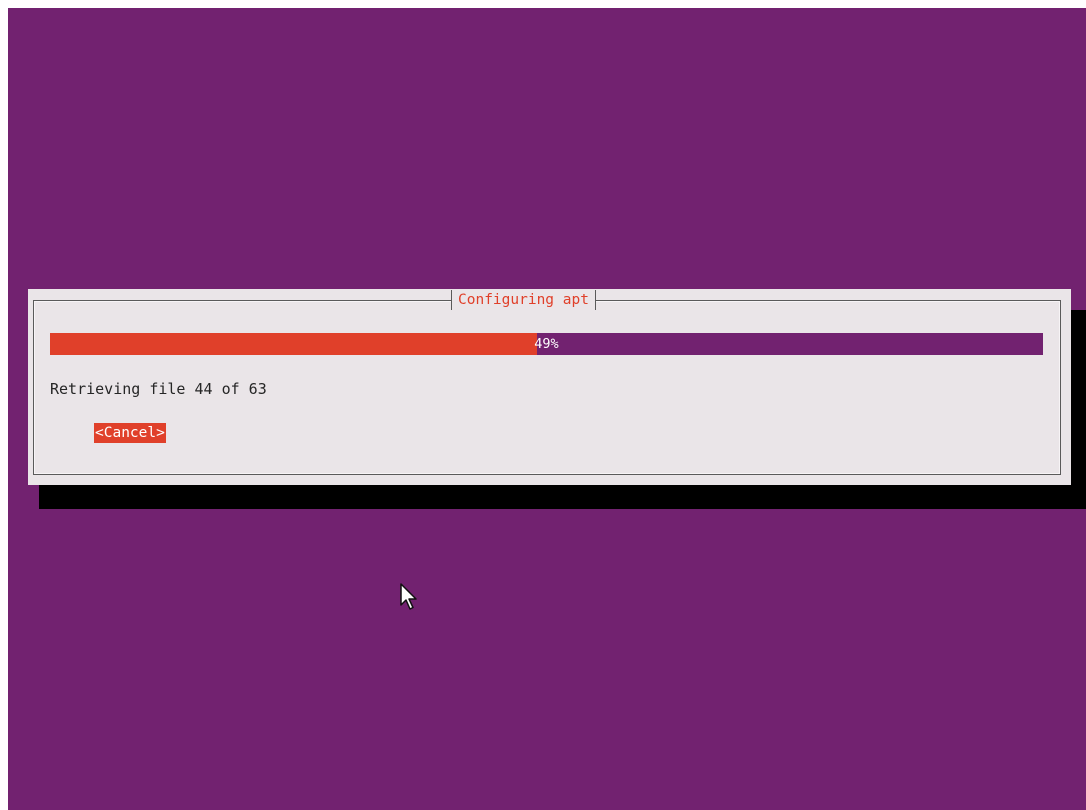 This screenshot has width=1086, height=810. I want to click on progress-bar: 49%, so click(546, 344).